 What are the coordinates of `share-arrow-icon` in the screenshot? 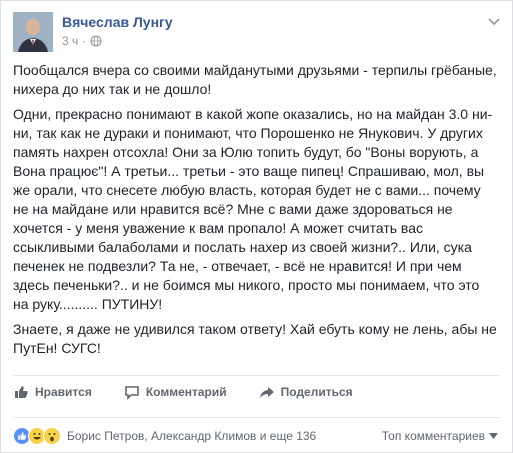 It's located at (266, 392).